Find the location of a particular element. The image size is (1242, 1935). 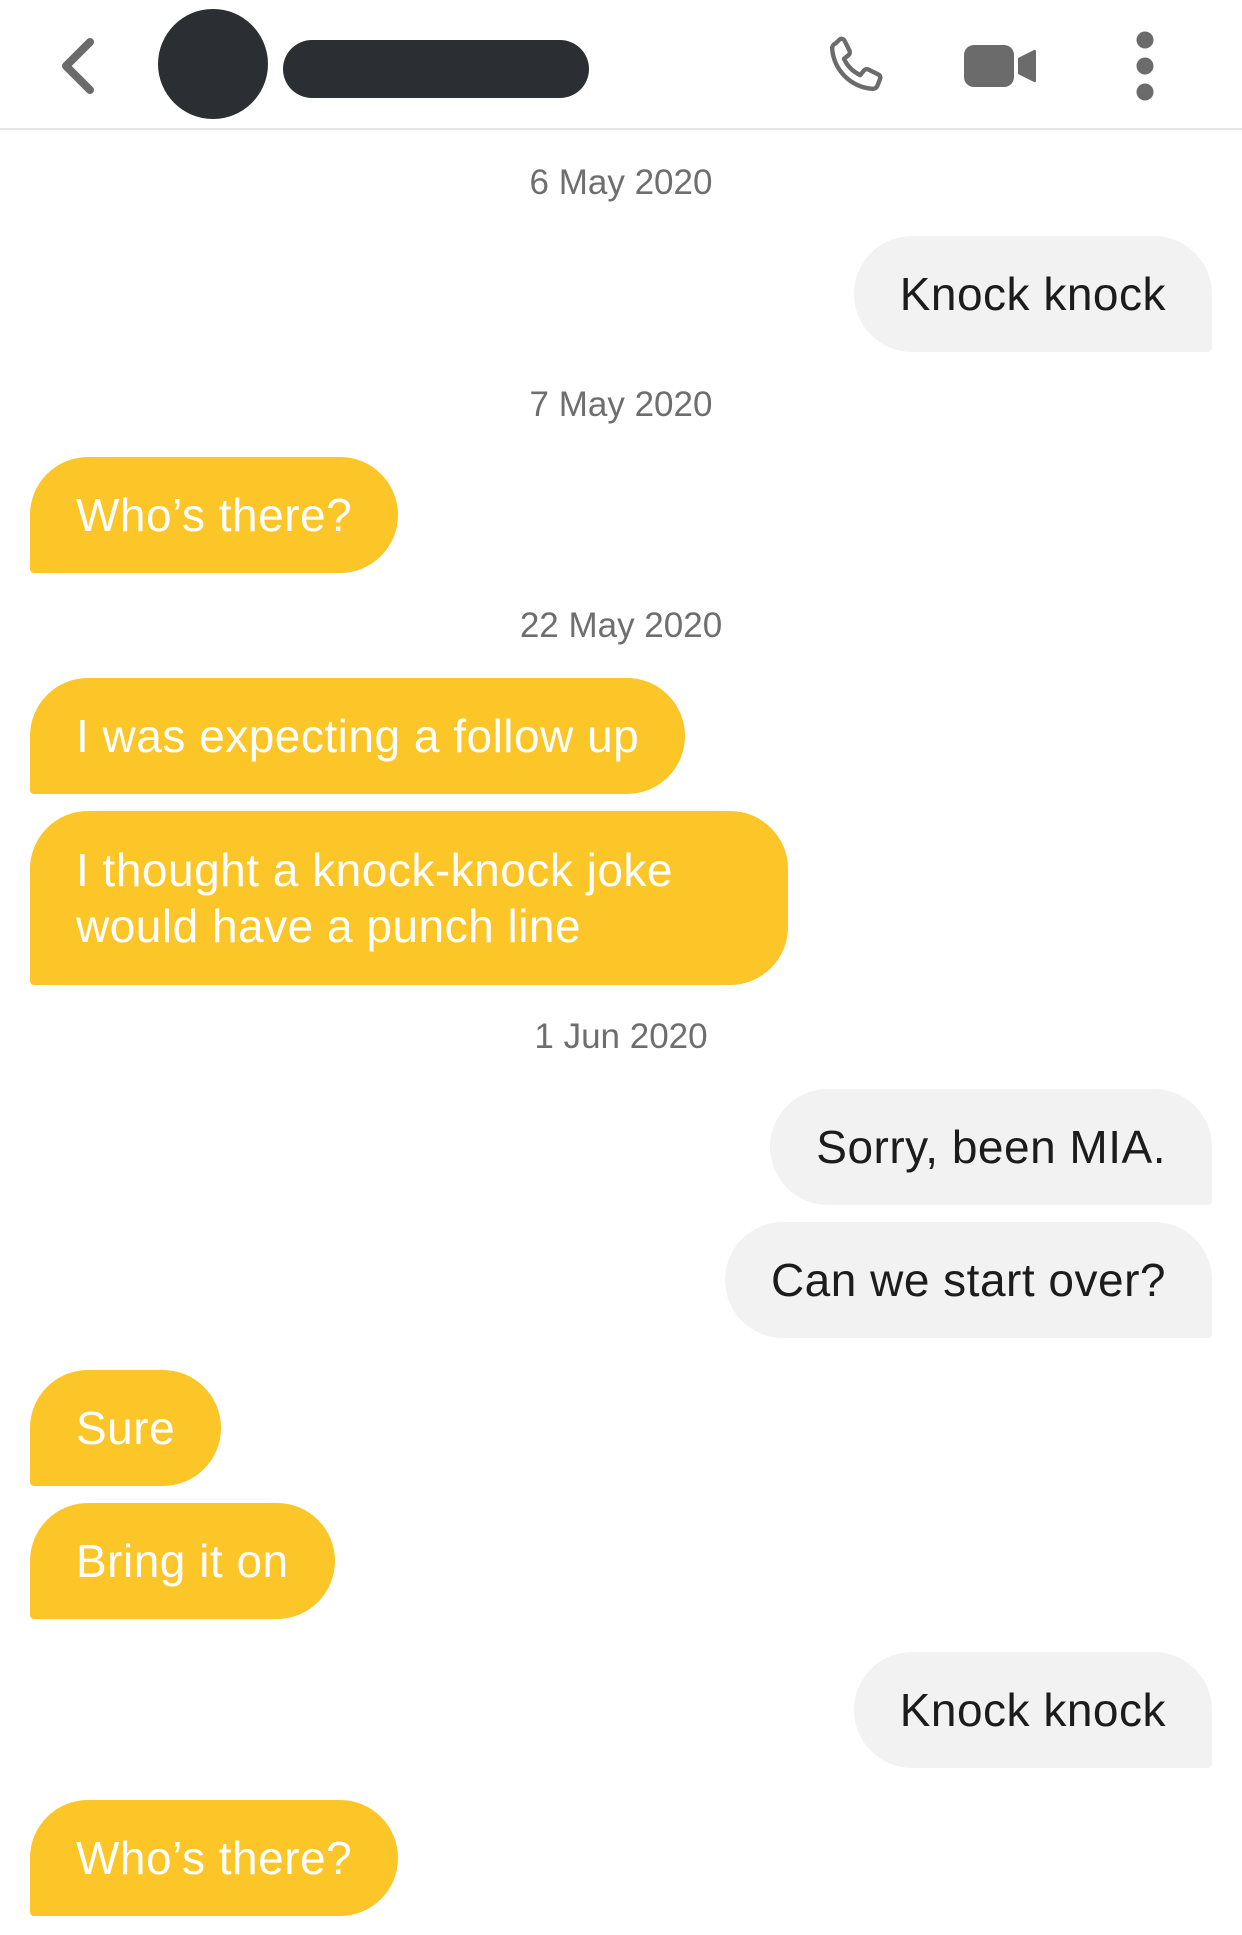

outgoing-message: Sorry, been MIA. is located at coordinates (991, 1147).